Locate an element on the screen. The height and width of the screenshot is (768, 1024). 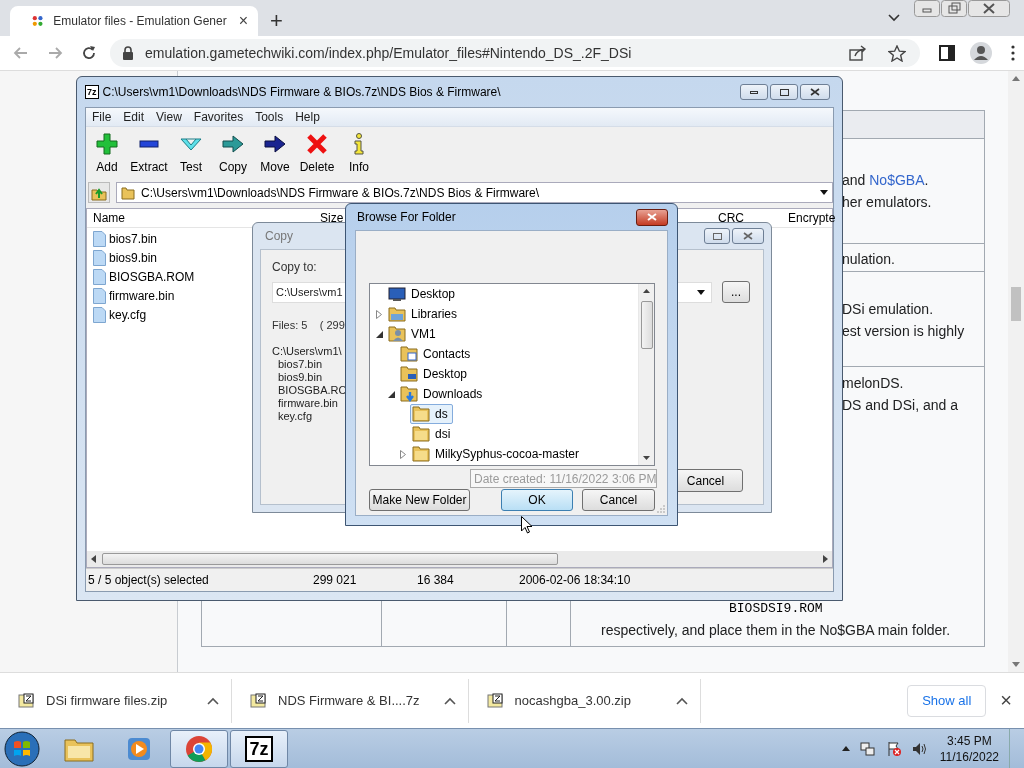
archive-file-icon is located at coordinates (494, 700).